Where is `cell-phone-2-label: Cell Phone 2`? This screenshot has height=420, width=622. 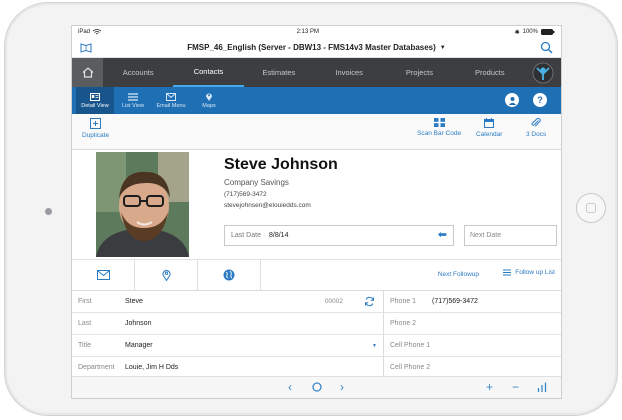
cell-phone-2-label: Cell Phone 2 is located at coordinates (410, 367).